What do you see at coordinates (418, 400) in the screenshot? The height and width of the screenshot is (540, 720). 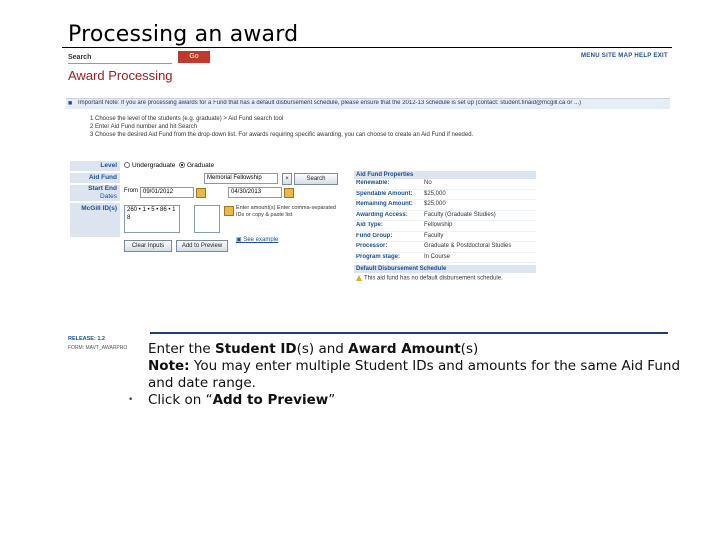 I see `instruction-line-3: • Click on “Add to Preview”` at bounding box center [418, 400].